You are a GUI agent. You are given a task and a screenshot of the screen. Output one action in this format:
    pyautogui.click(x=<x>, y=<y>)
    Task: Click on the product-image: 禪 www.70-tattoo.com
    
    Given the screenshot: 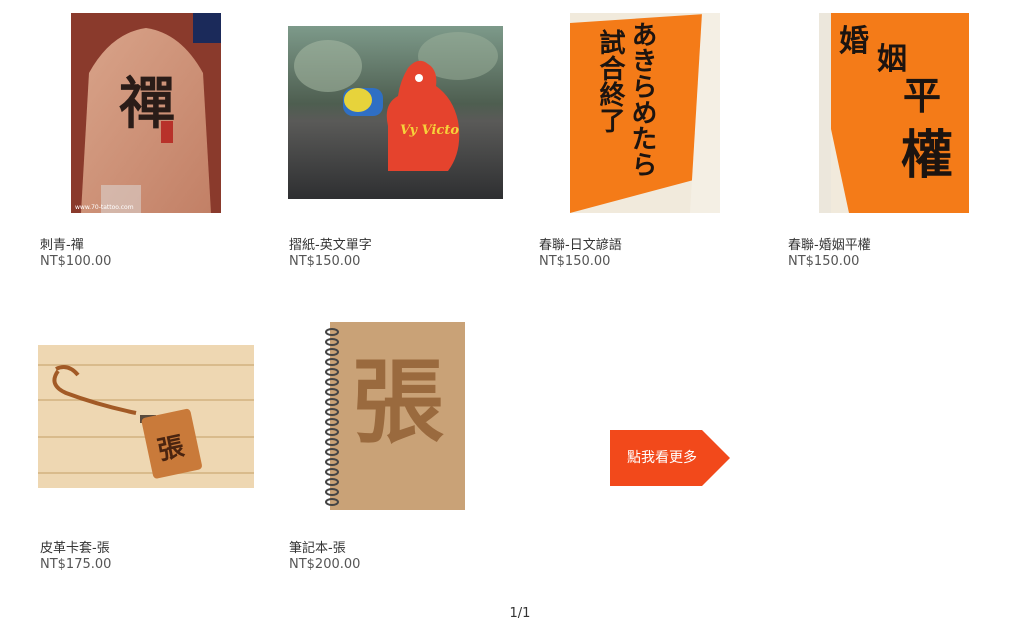 What is the action you would take?
    pyautogui.click(x=146, y=113)
    